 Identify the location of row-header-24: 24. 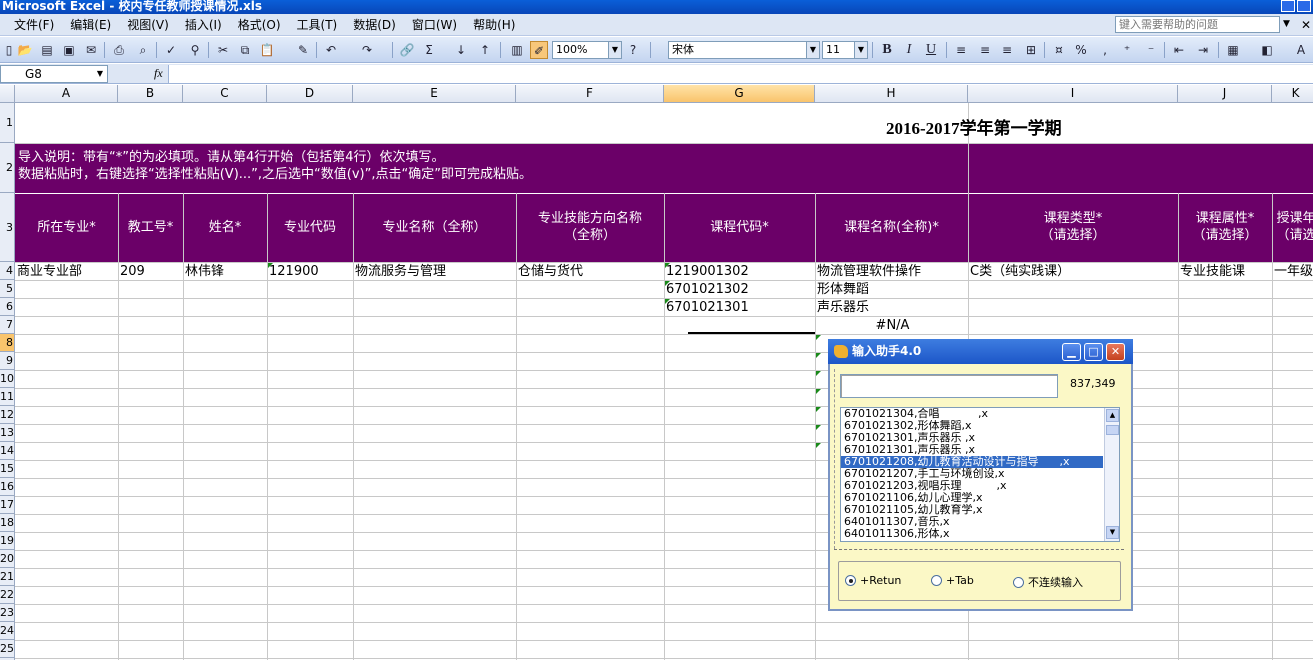
(7, 631).